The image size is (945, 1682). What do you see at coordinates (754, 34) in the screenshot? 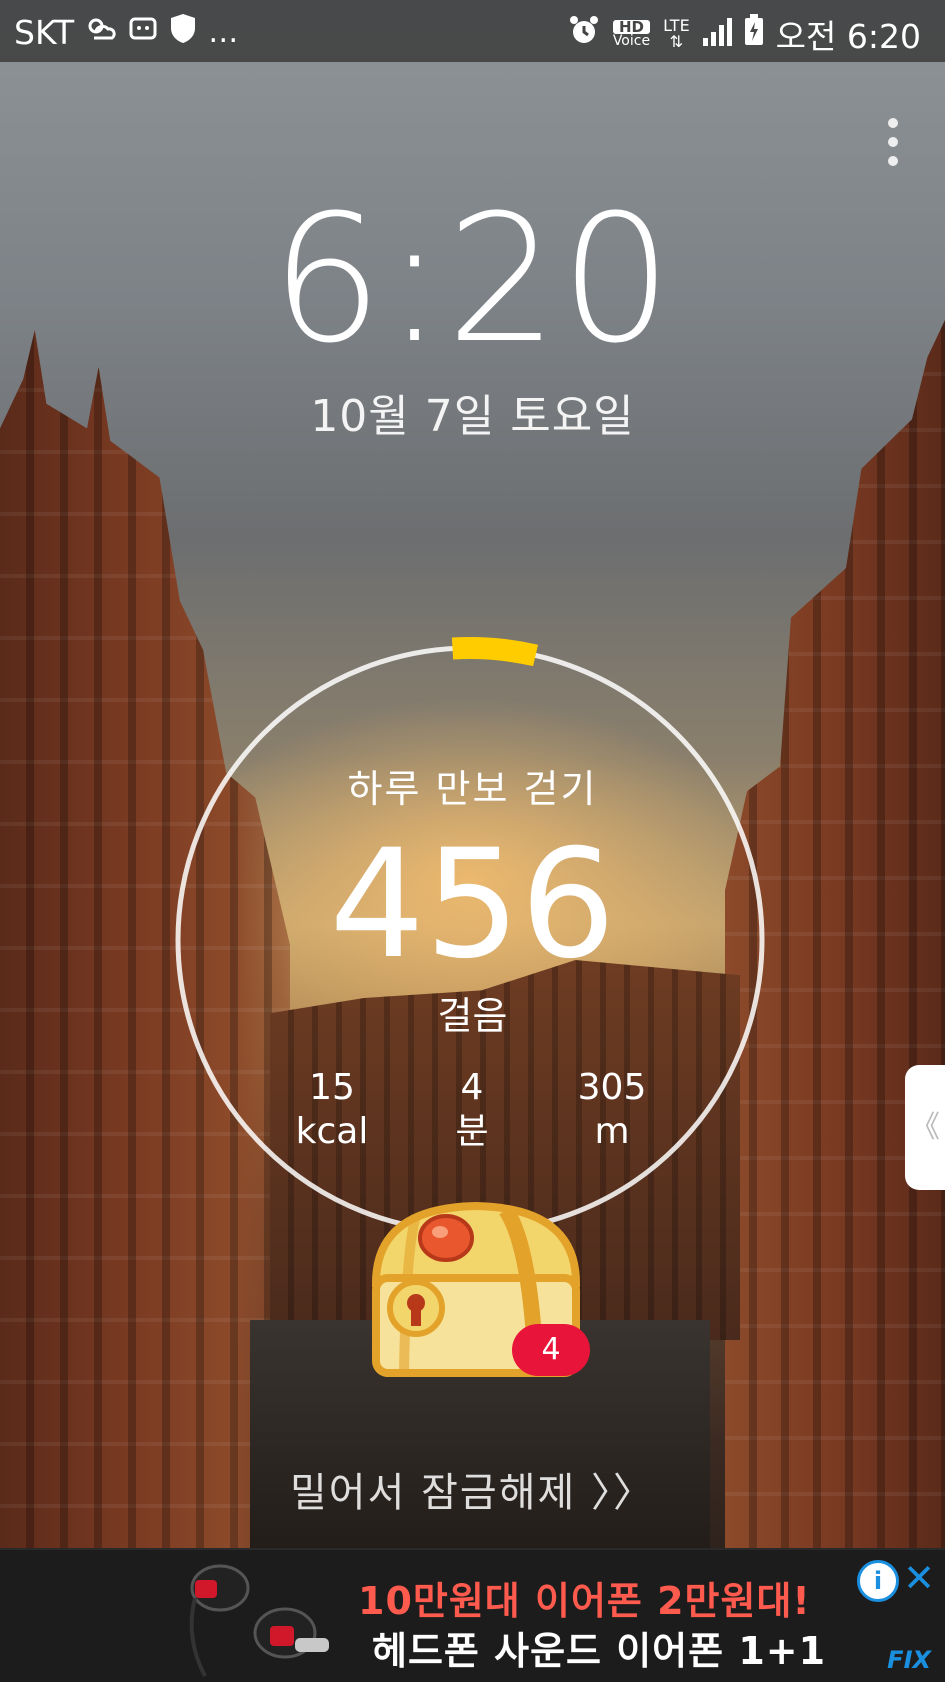
I see `battery-charging-icon` at bounding box center [754, 34].